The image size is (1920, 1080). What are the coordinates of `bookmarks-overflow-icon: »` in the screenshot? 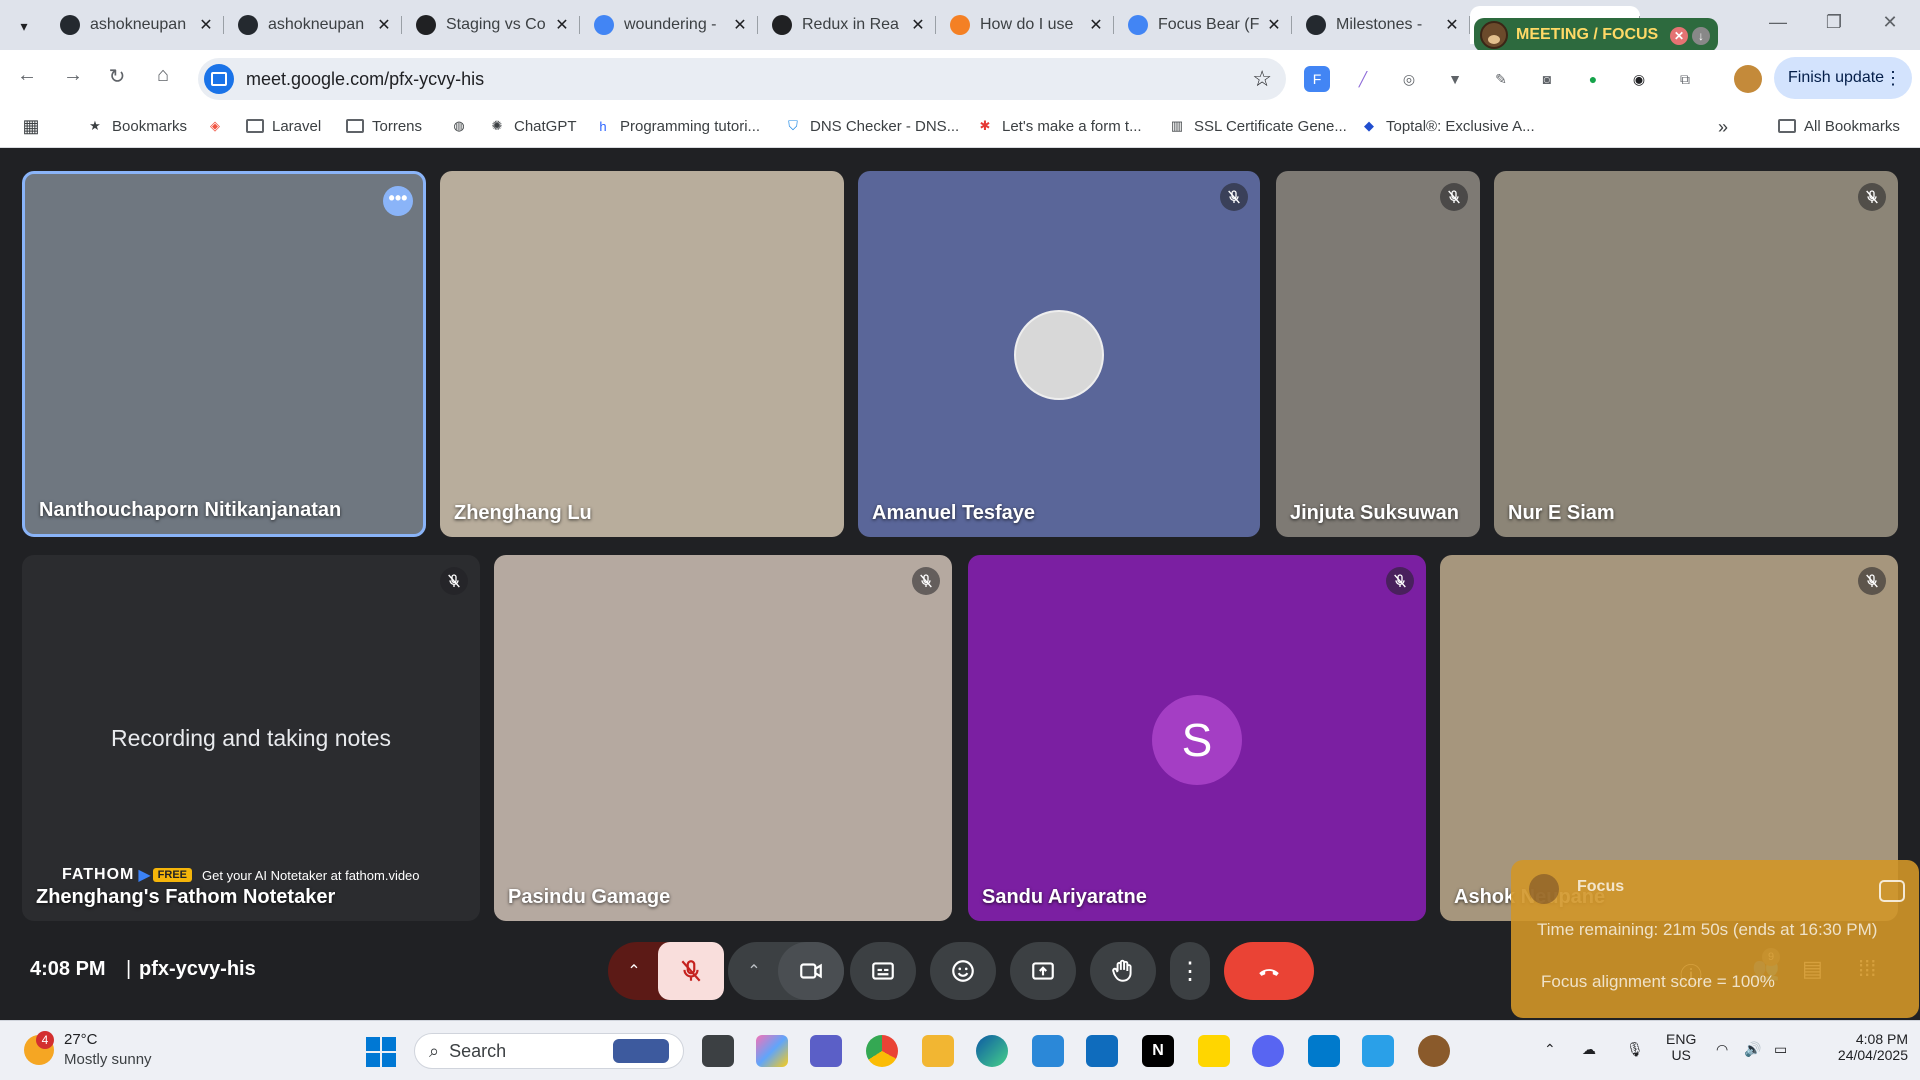 It's located at (1723, 127).